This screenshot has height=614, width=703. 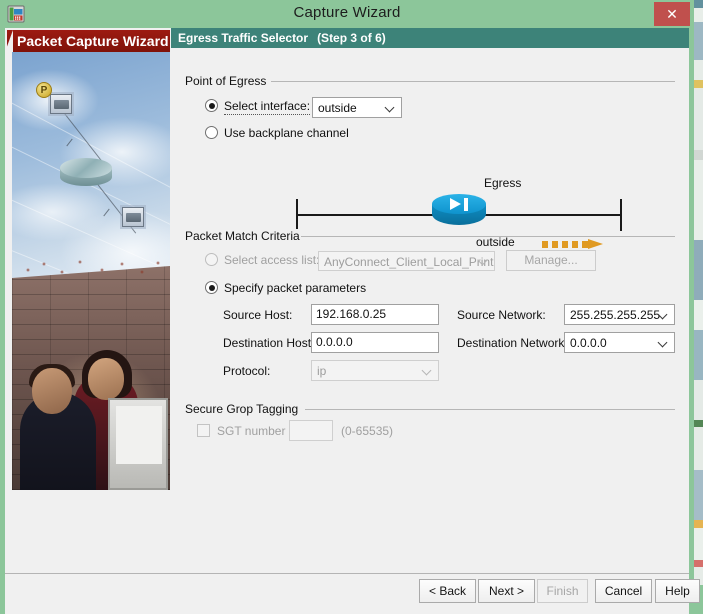 I want to click on background-window-strip, so click(x=698, y=292).